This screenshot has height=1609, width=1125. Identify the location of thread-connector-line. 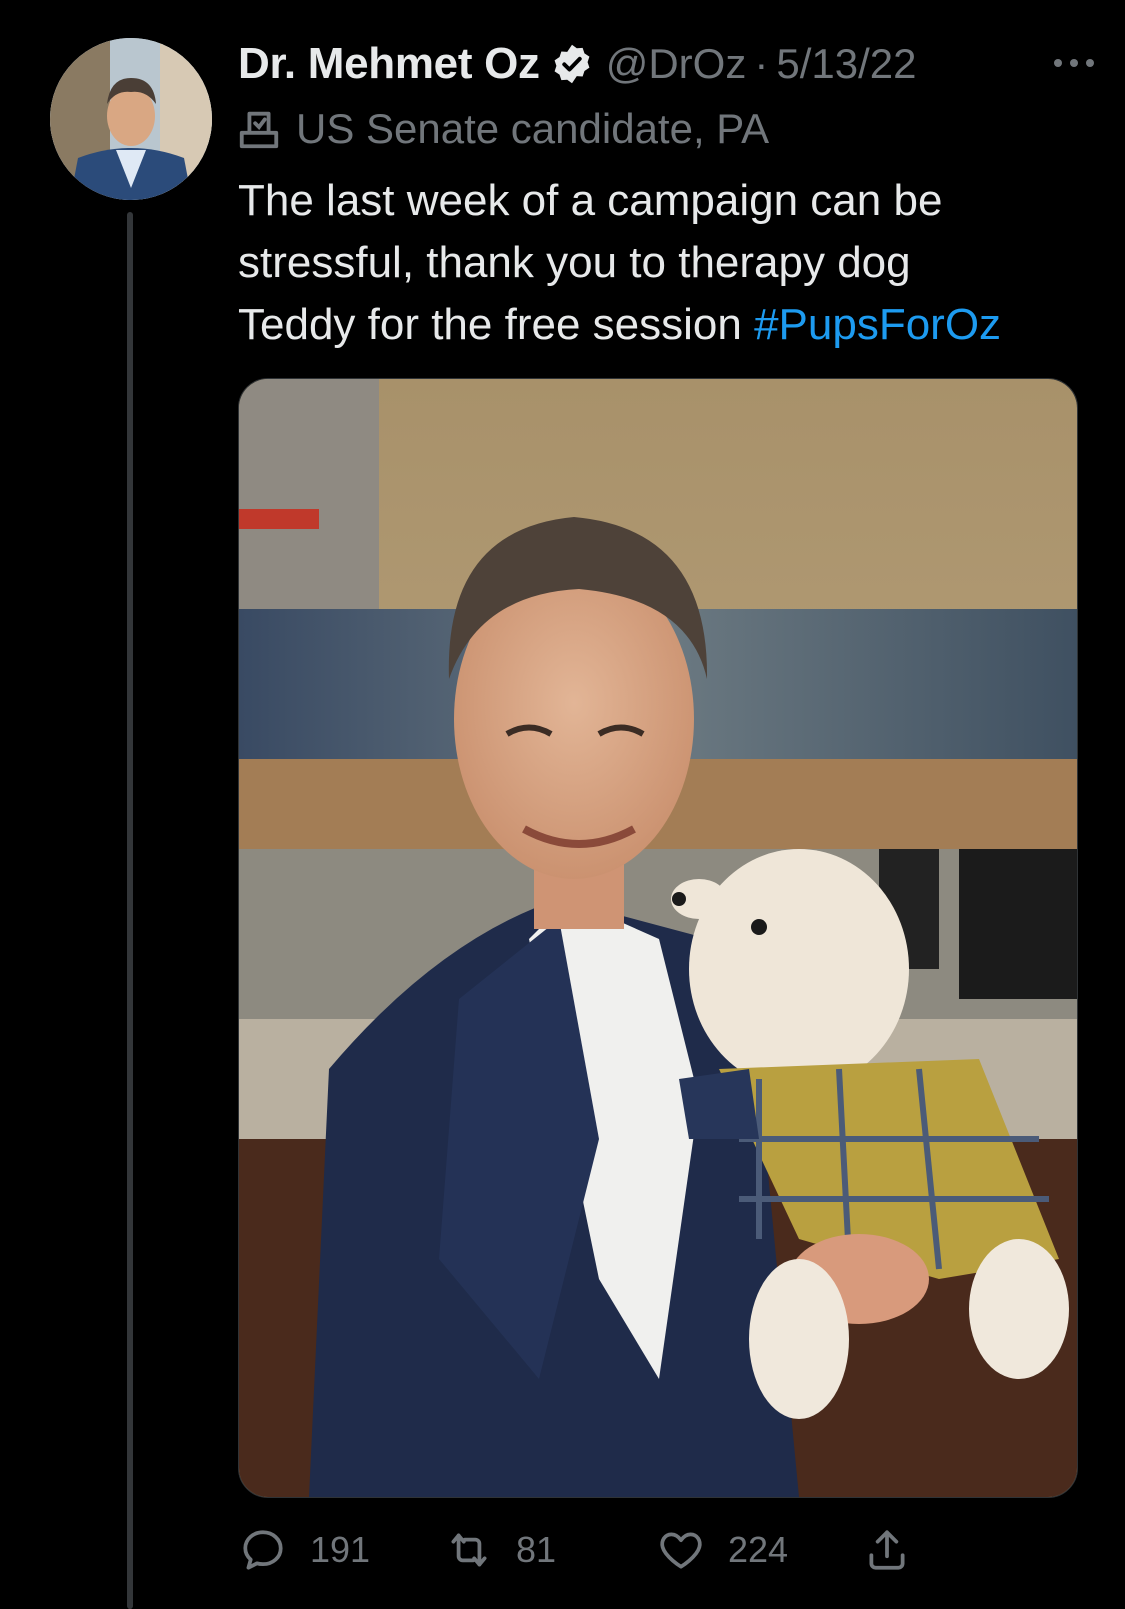
(130, 910).